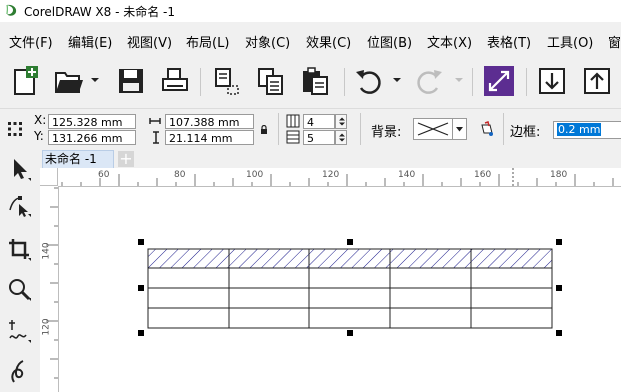 This screenshot has width=621, height=392. What do you see at coordinates (449, 41) in the screenshot?
I see `menu-text: 文本(X)` at bounding box center [449, 41].